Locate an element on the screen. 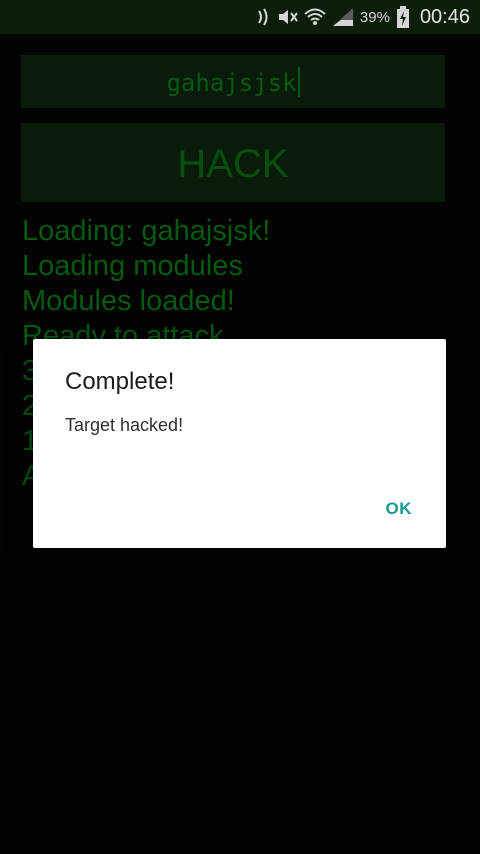  status-icons: 39% 00:46 is located at coordinates (363, 17).